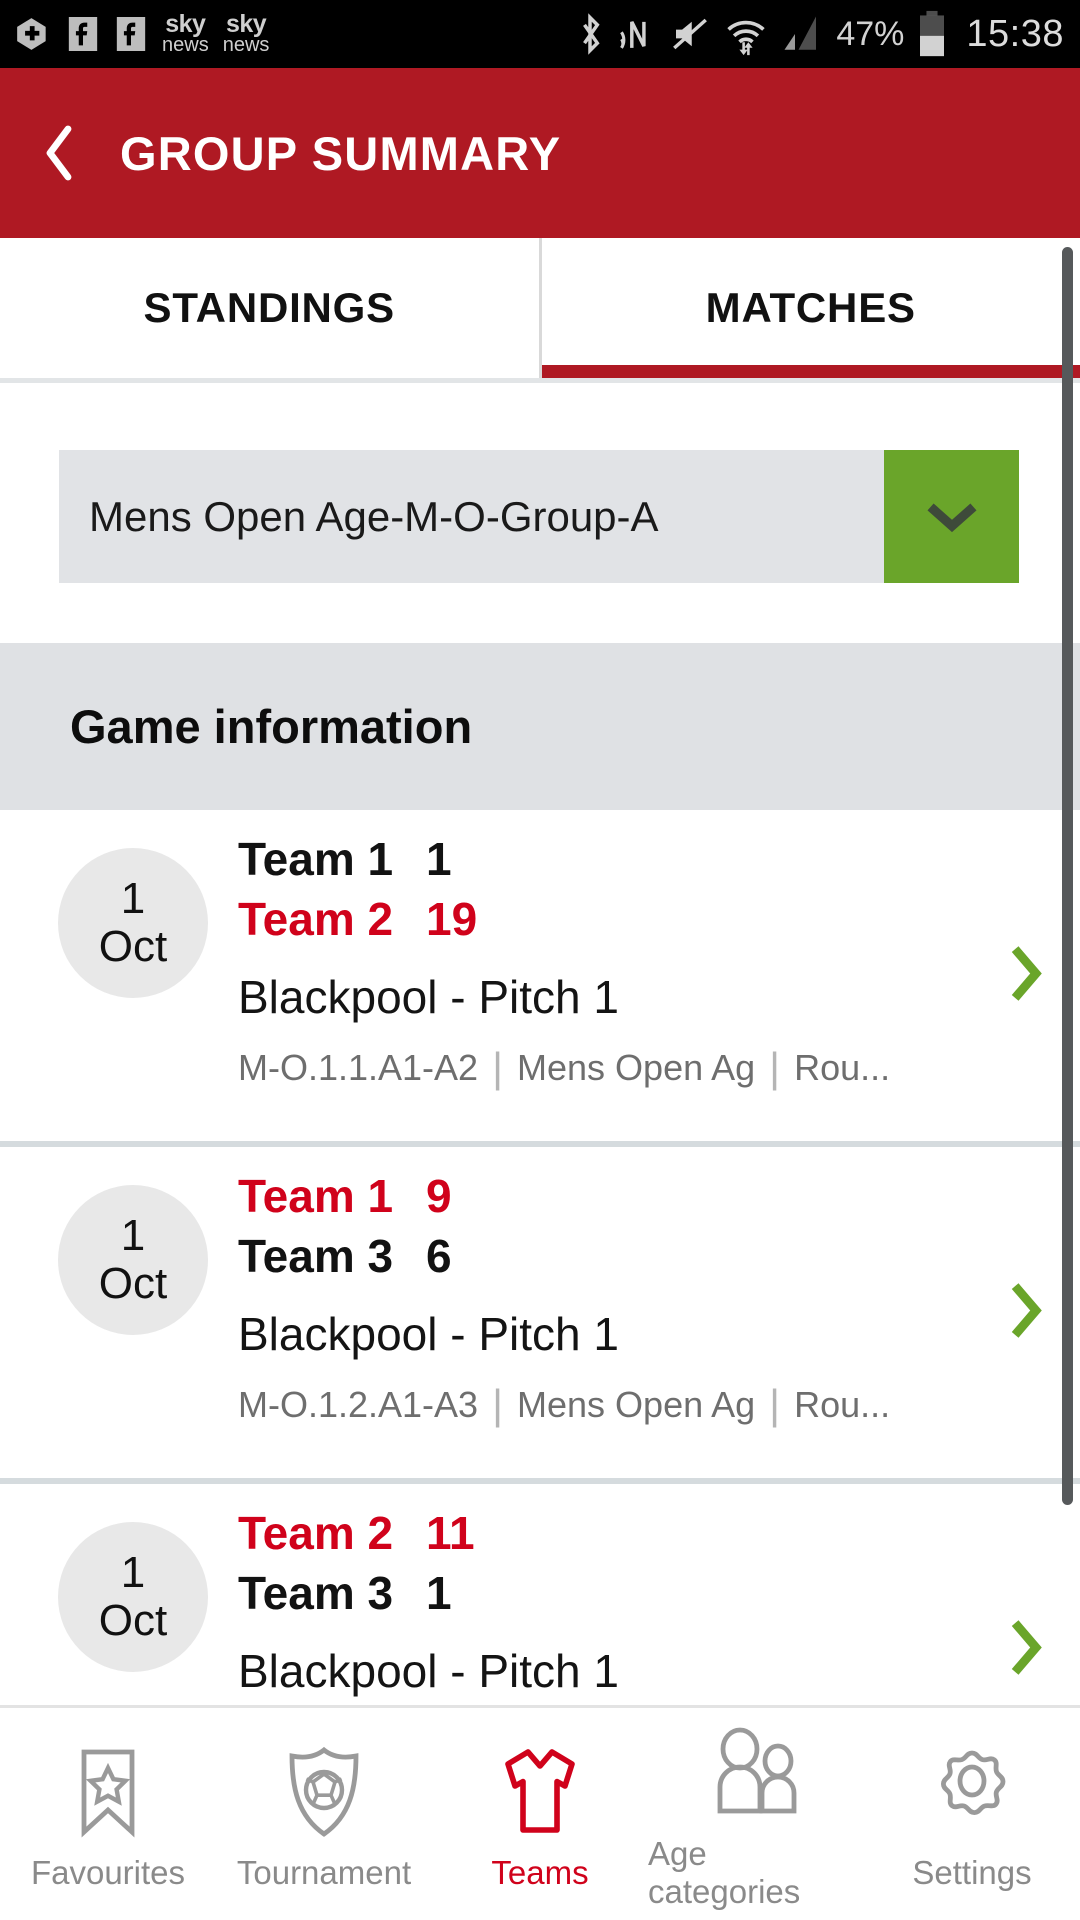 The image size is (1080, 1920). Describe the element at coordinates (271, 726) in the screenshot. I see `game-information-title: Game information` at that location.